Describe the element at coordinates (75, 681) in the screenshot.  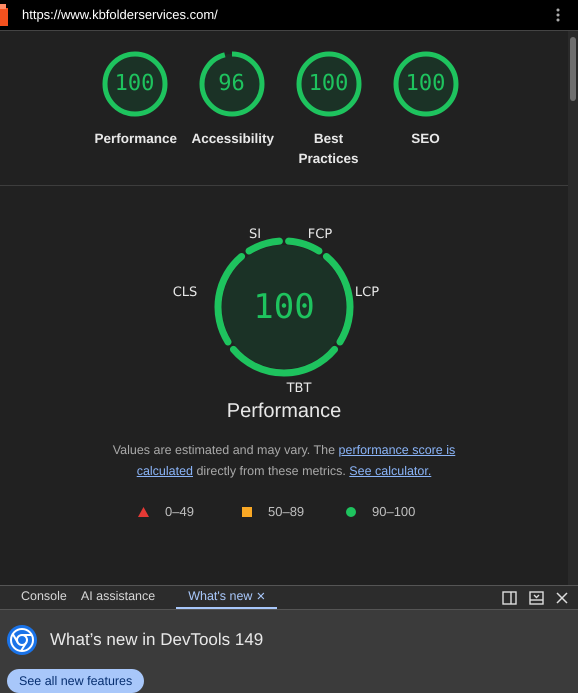
I see `see-features-button: See all new features` at that location.